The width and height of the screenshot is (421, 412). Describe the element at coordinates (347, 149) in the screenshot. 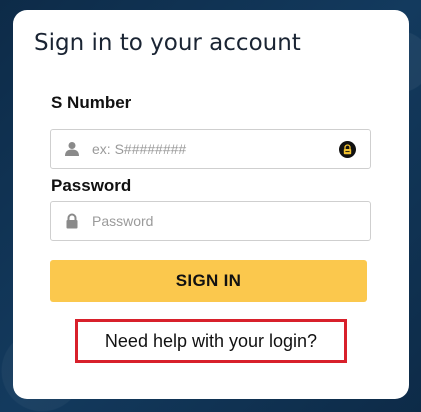

I see `password-manager-icon` at that location.